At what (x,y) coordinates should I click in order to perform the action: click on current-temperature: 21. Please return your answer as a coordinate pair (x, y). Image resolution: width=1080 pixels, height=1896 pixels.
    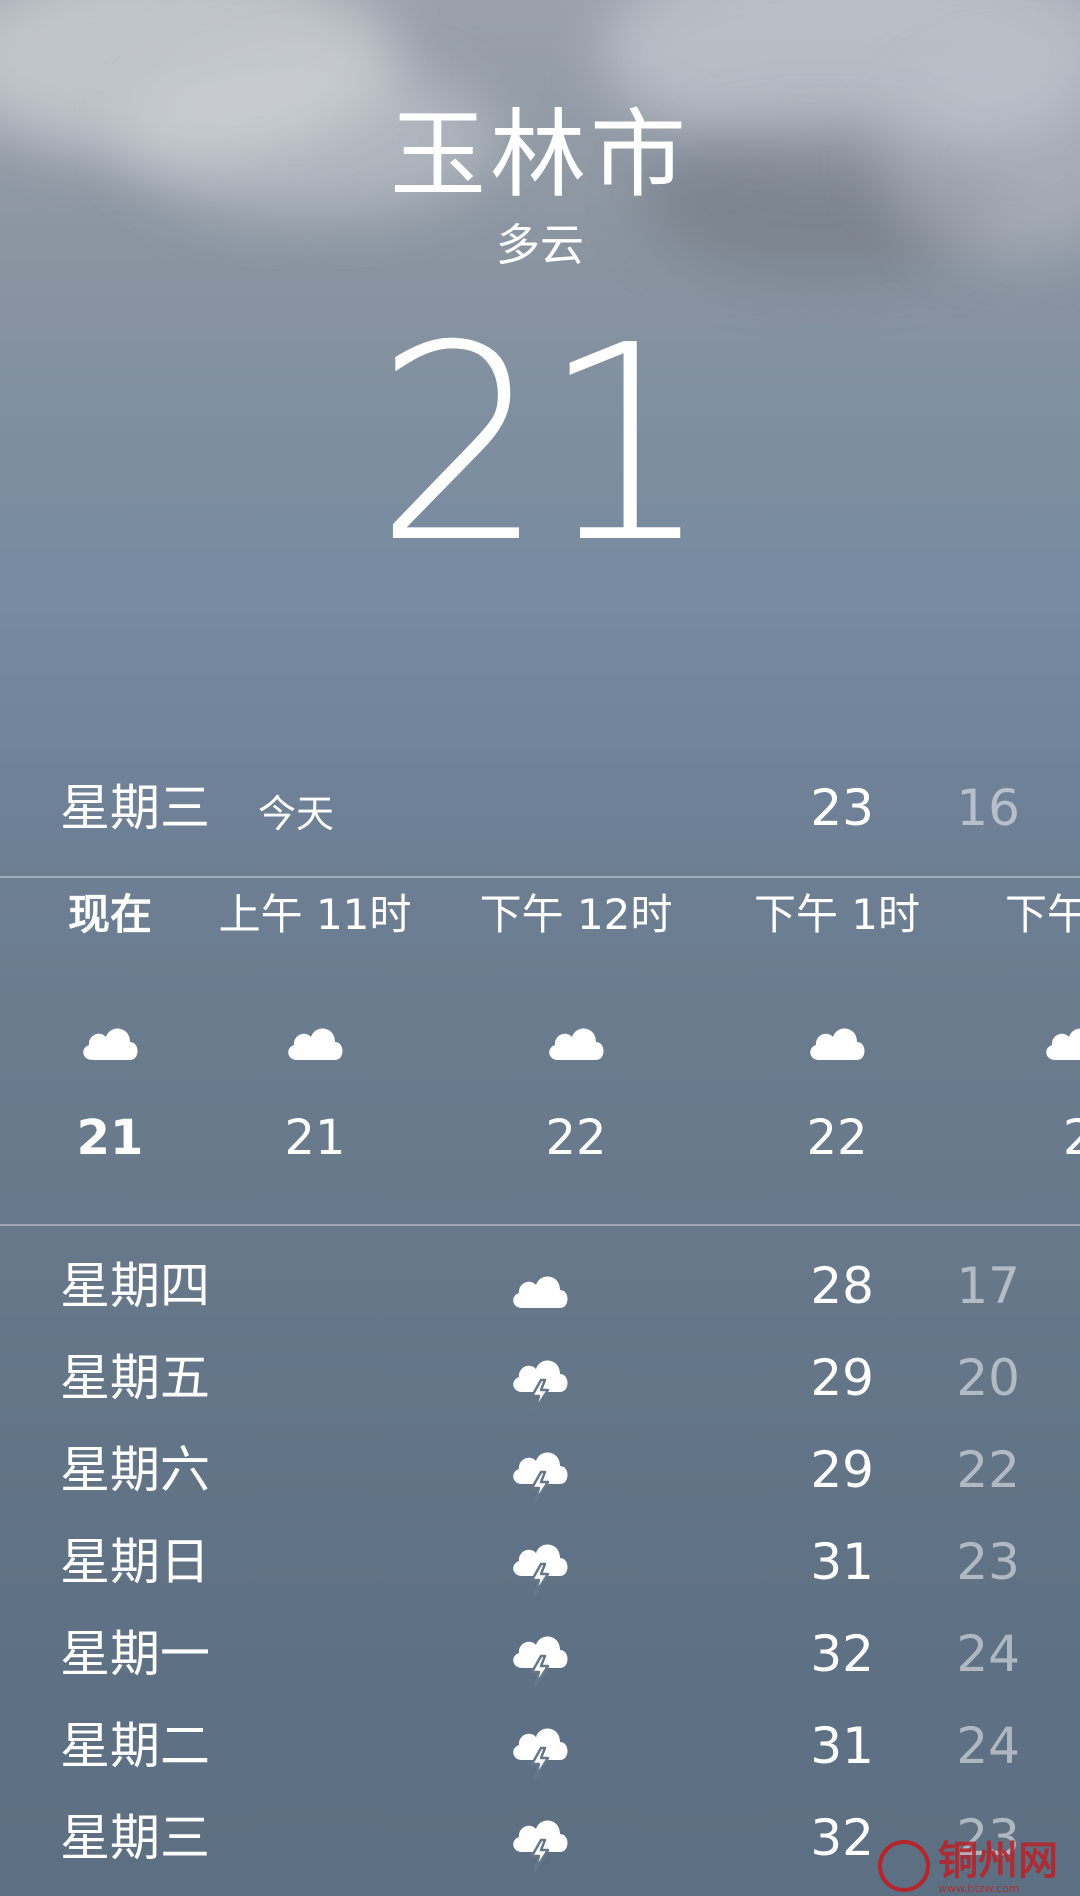
    Looking at the image, I should click on (543, 444).